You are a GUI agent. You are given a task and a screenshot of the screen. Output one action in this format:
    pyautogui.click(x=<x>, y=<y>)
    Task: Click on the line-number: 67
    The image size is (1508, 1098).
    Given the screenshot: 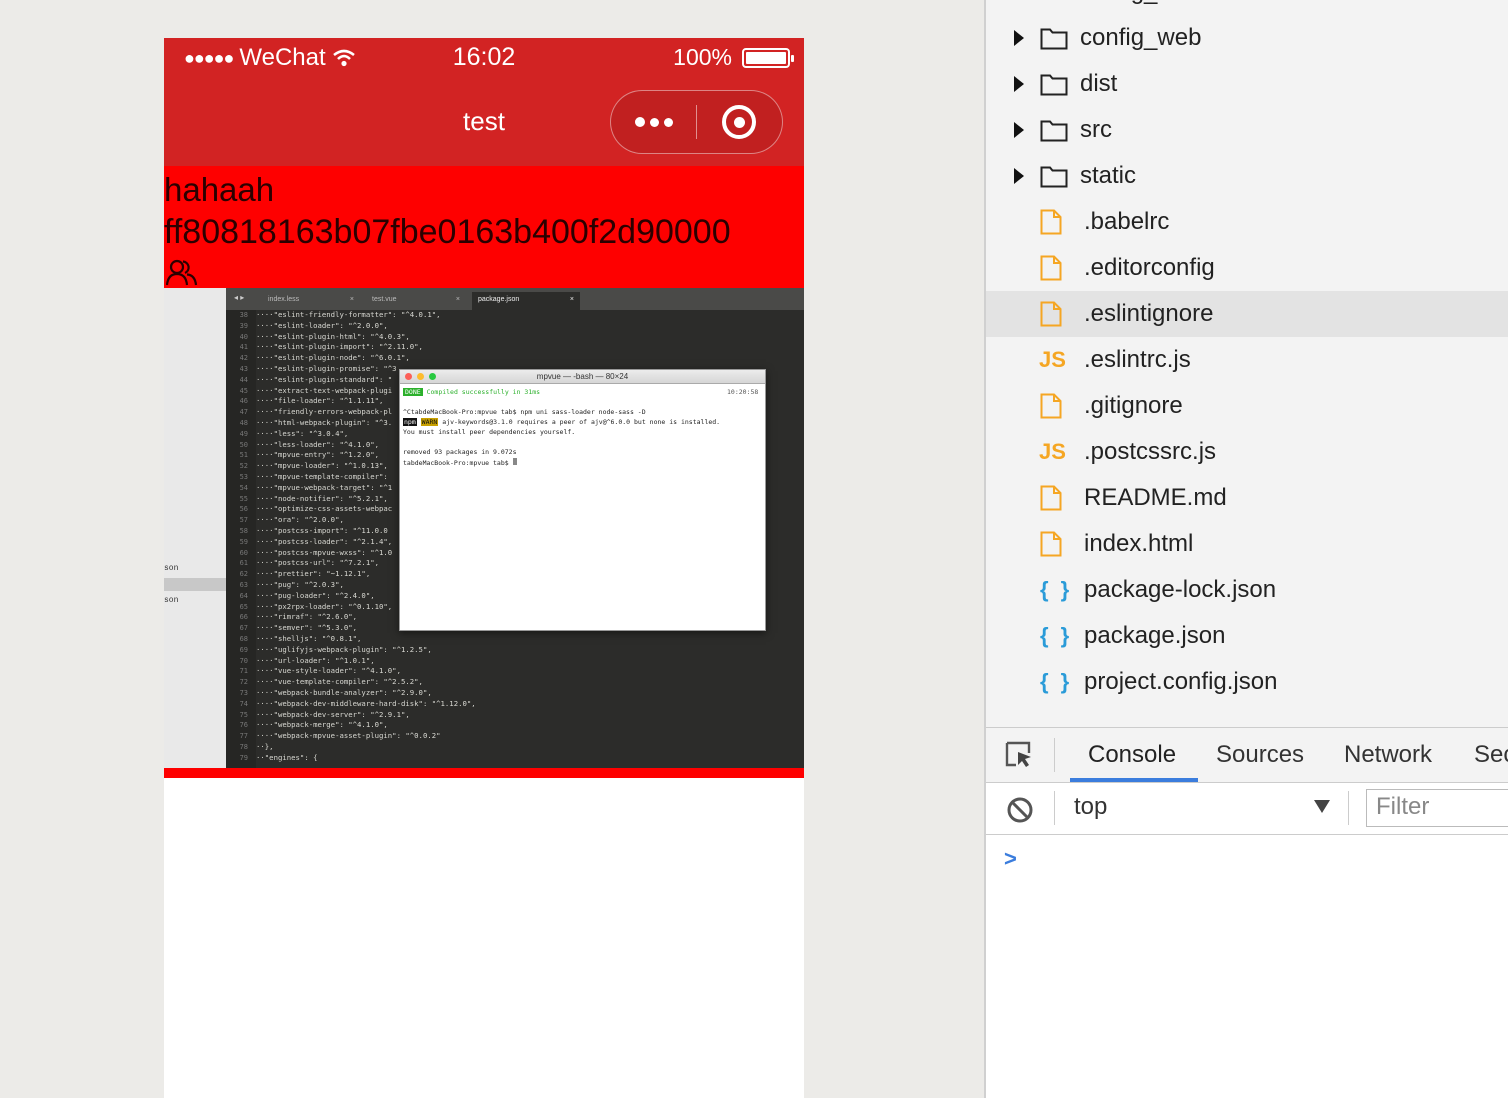 What is the action you would take?
    pyautogui.click(x=243, y=628)
    